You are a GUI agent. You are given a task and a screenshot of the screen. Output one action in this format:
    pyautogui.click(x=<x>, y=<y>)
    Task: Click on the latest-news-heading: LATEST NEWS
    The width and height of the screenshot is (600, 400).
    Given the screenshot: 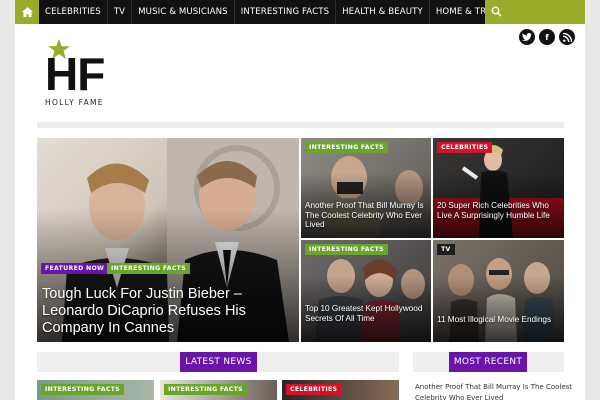 What is the action you would take?
    pyautogui.click(x=218, y=362)
    